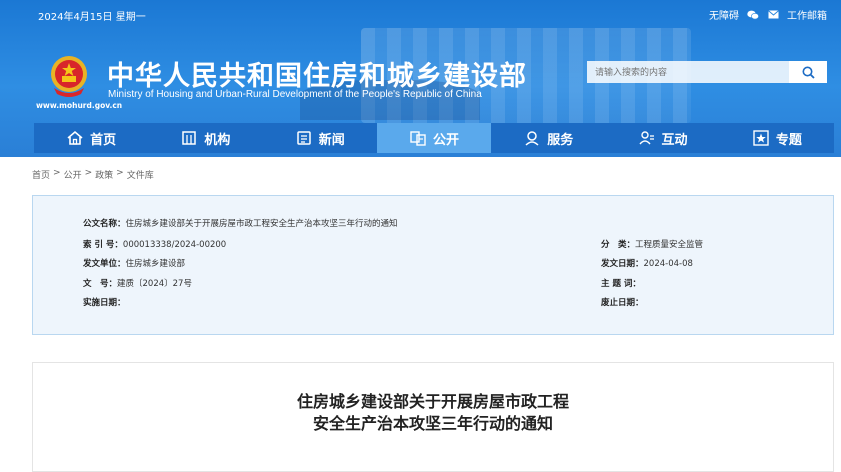  What do you see at coordinates (788, 140) in the screenshot?
I see `nav-label: 专题` at bounding box center [788, 140].